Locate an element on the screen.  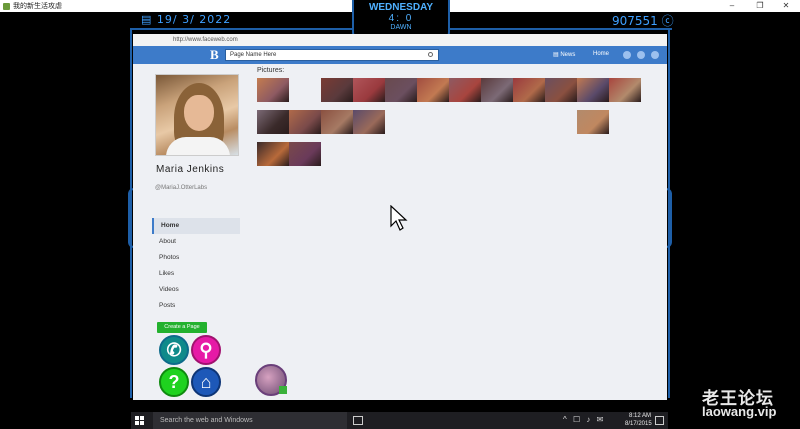
globe-icon is located at coordinates (655, 55).